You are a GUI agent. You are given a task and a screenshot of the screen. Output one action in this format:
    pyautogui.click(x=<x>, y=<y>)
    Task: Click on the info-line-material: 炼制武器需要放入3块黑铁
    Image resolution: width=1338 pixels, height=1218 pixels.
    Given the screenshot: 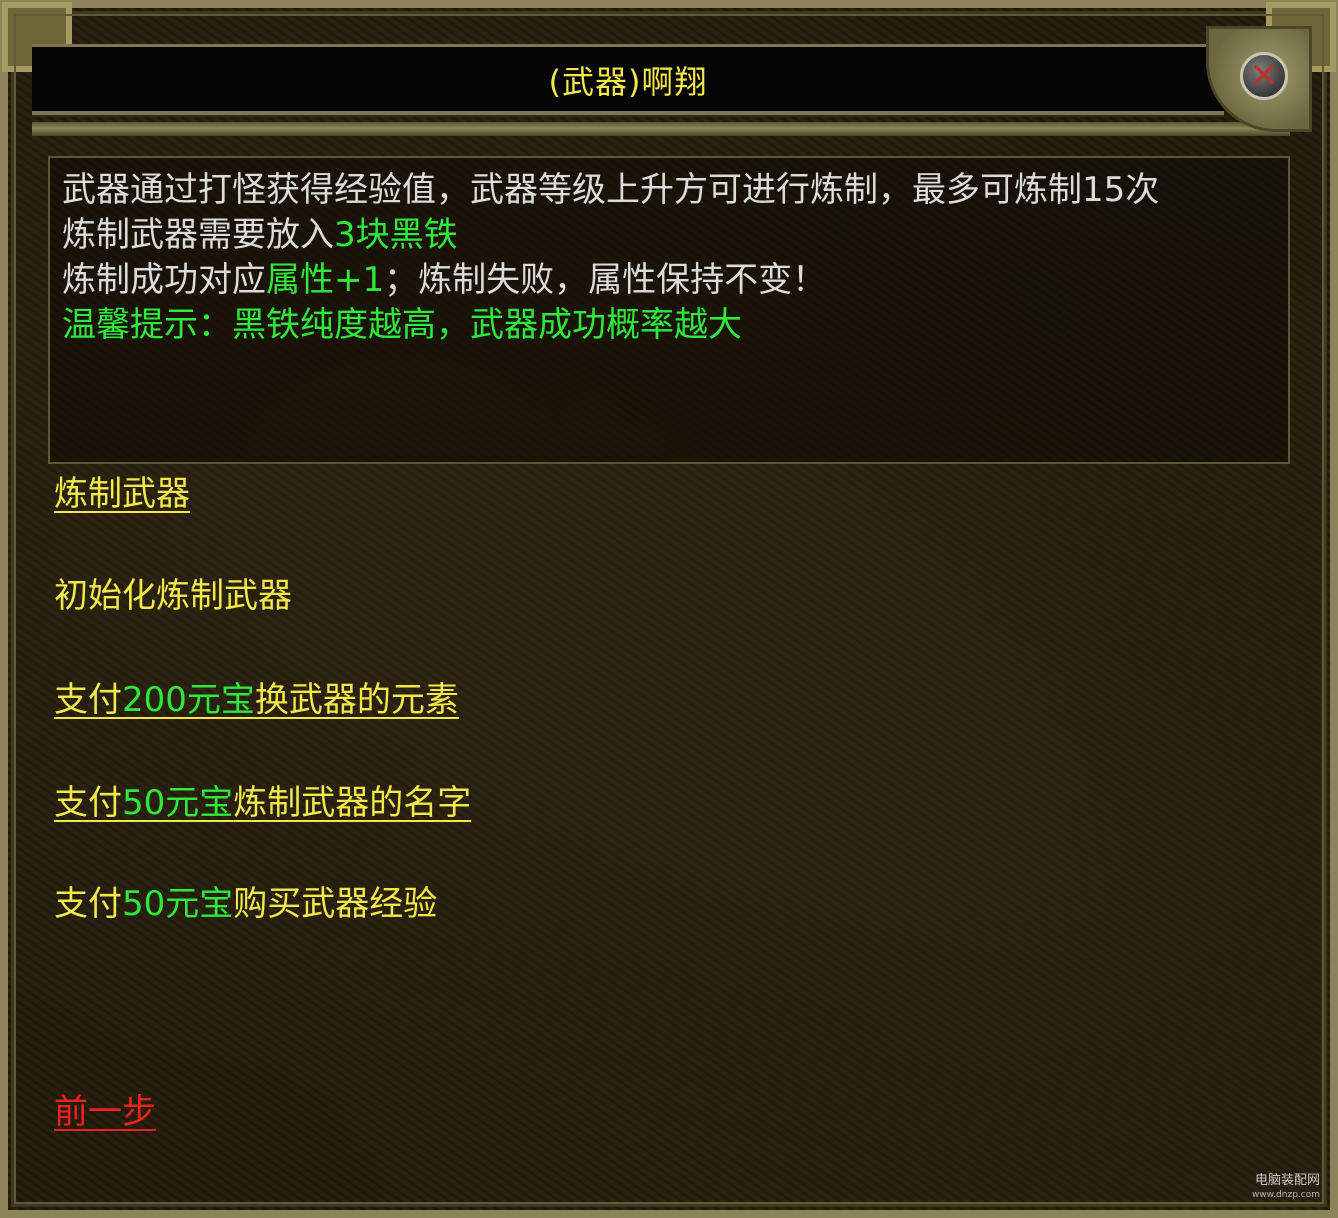 What is the action you would take?
    pyautogui.click(x=669, y=235)
    